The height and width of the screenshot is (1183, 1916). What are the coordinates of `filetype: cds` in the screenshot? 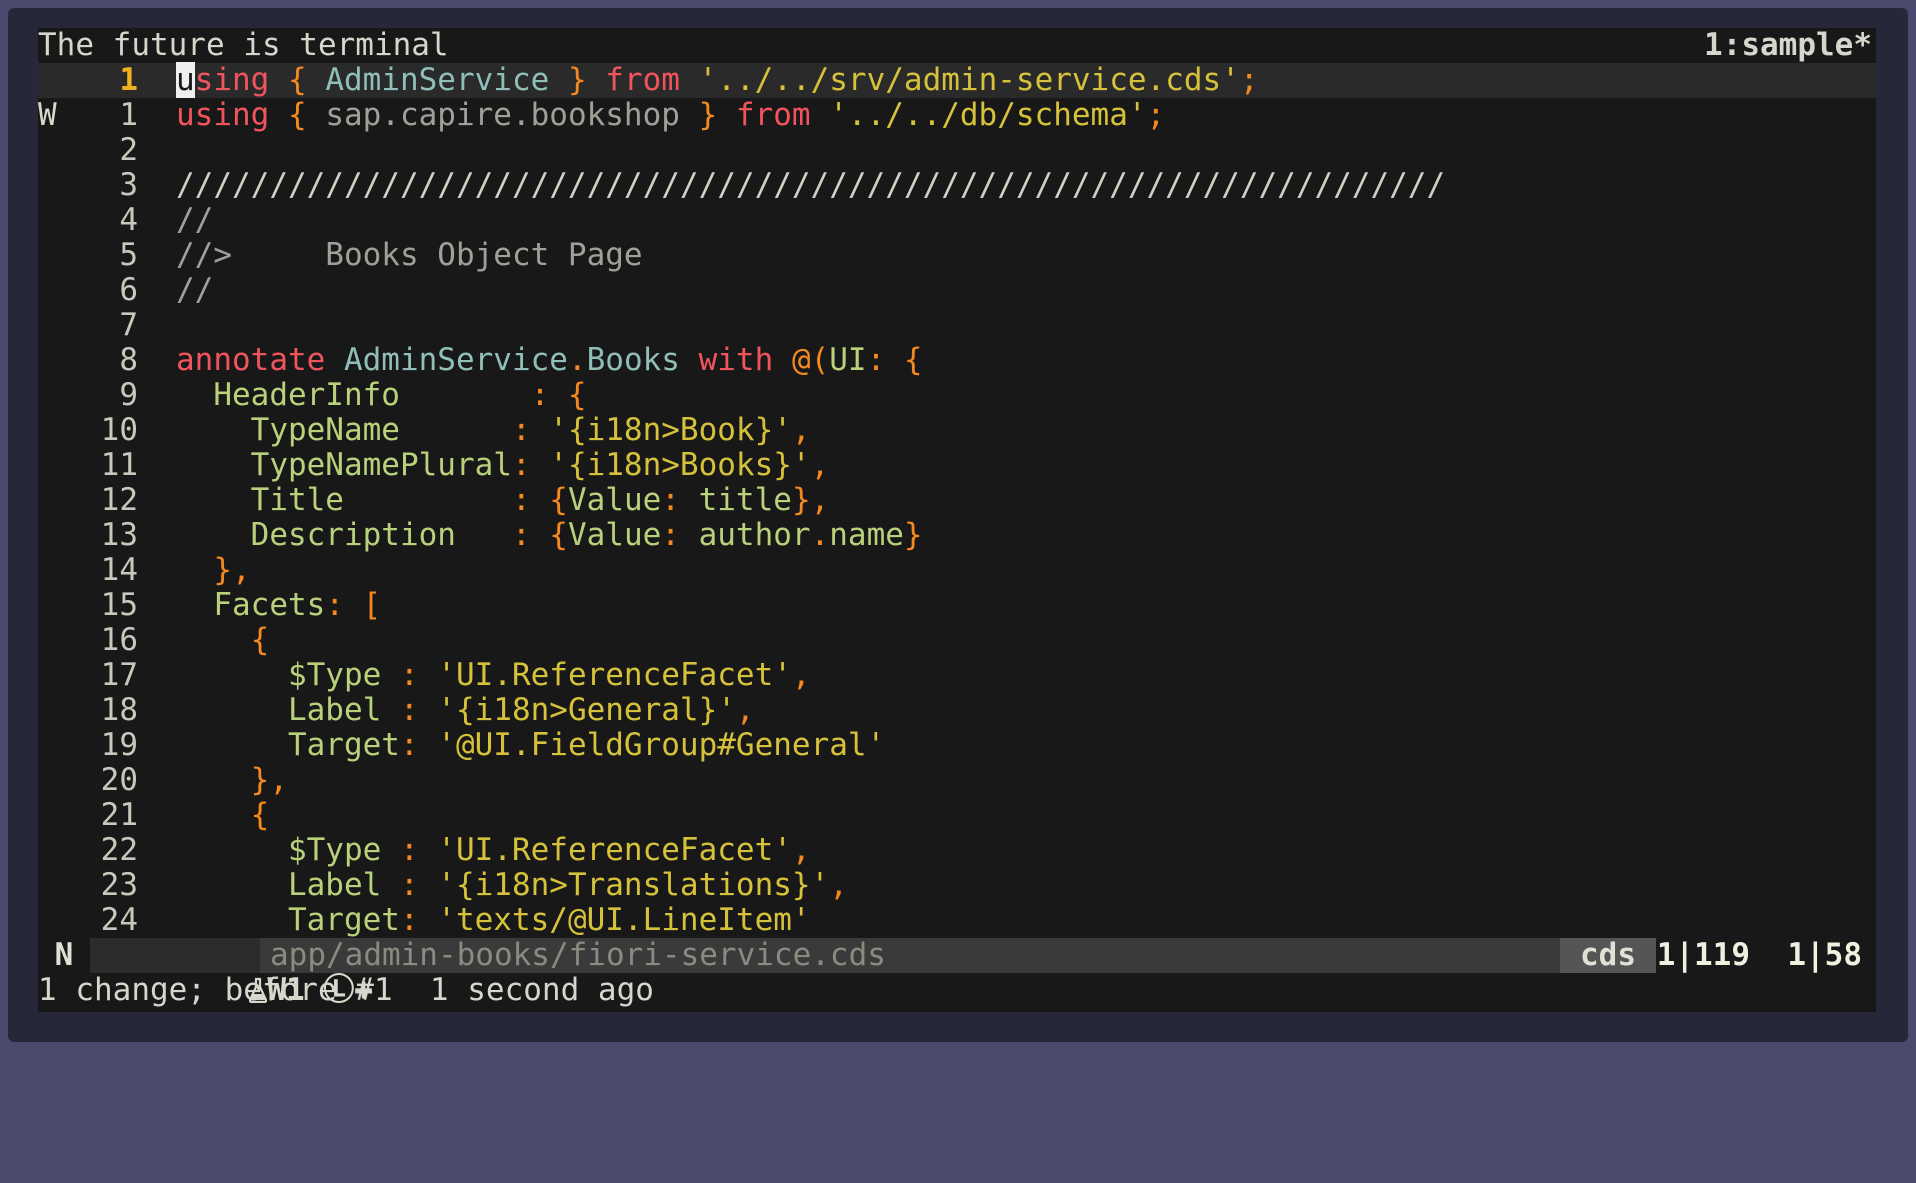 It's located at (1608, 955).